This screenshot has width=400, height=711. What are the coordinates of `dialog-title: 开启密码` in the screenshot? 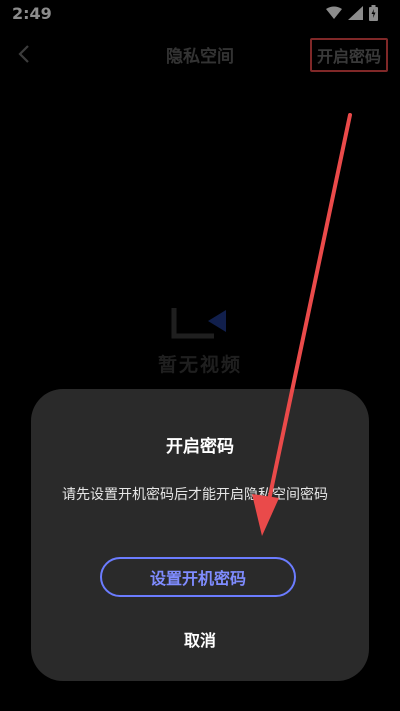 It's located at (200, 447).